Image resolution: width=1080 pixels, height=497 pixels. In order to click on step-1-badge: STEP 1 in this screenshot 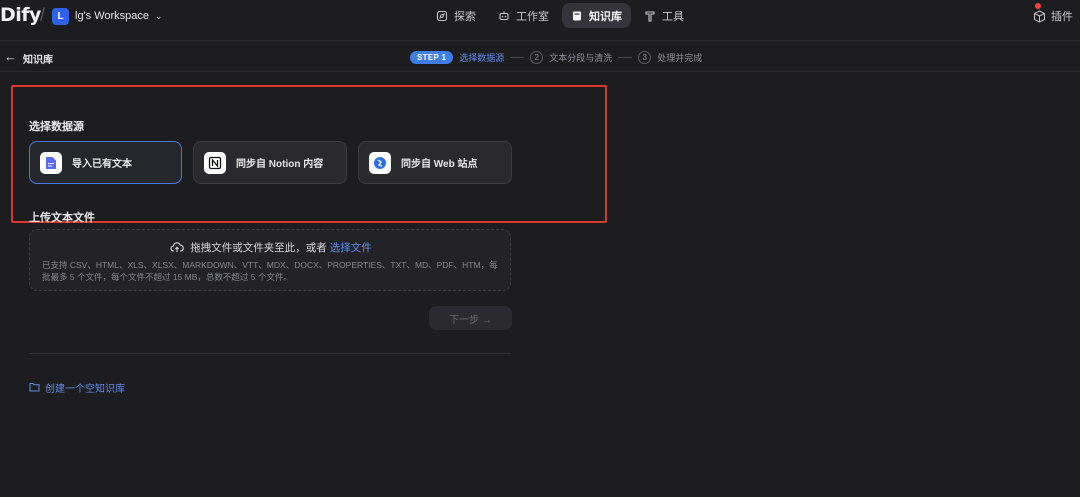, I will do `click(432, 57)`.